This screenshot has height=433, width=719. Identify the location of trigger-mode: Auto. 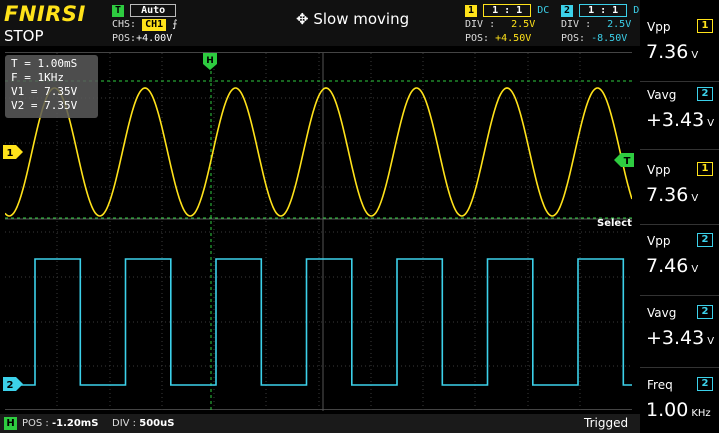
(153, 10).